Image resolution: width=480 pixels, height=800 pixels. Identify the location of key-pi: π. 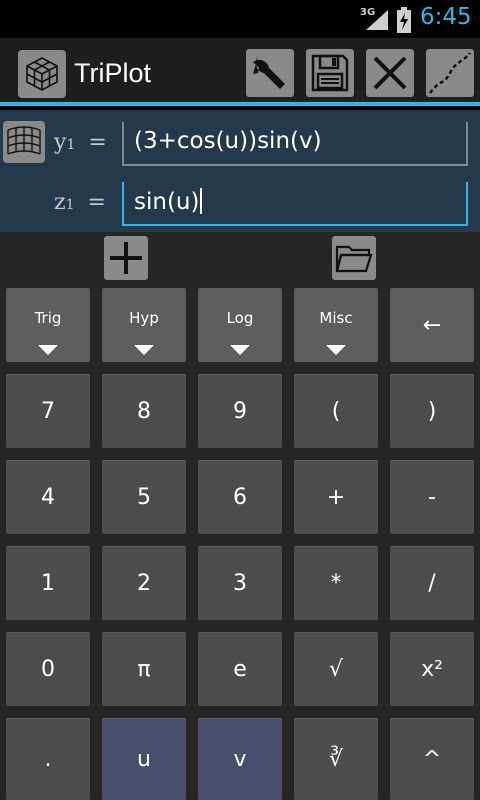
(144, 669).